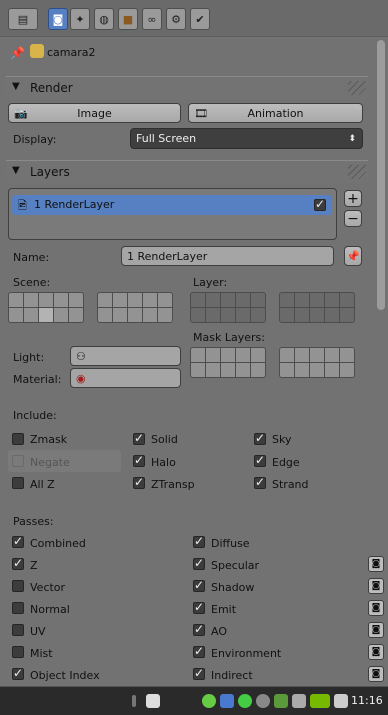  Describe the element at coordinates (80, 19) in the screenshot. I see `scene-icon: ✦` at that location.